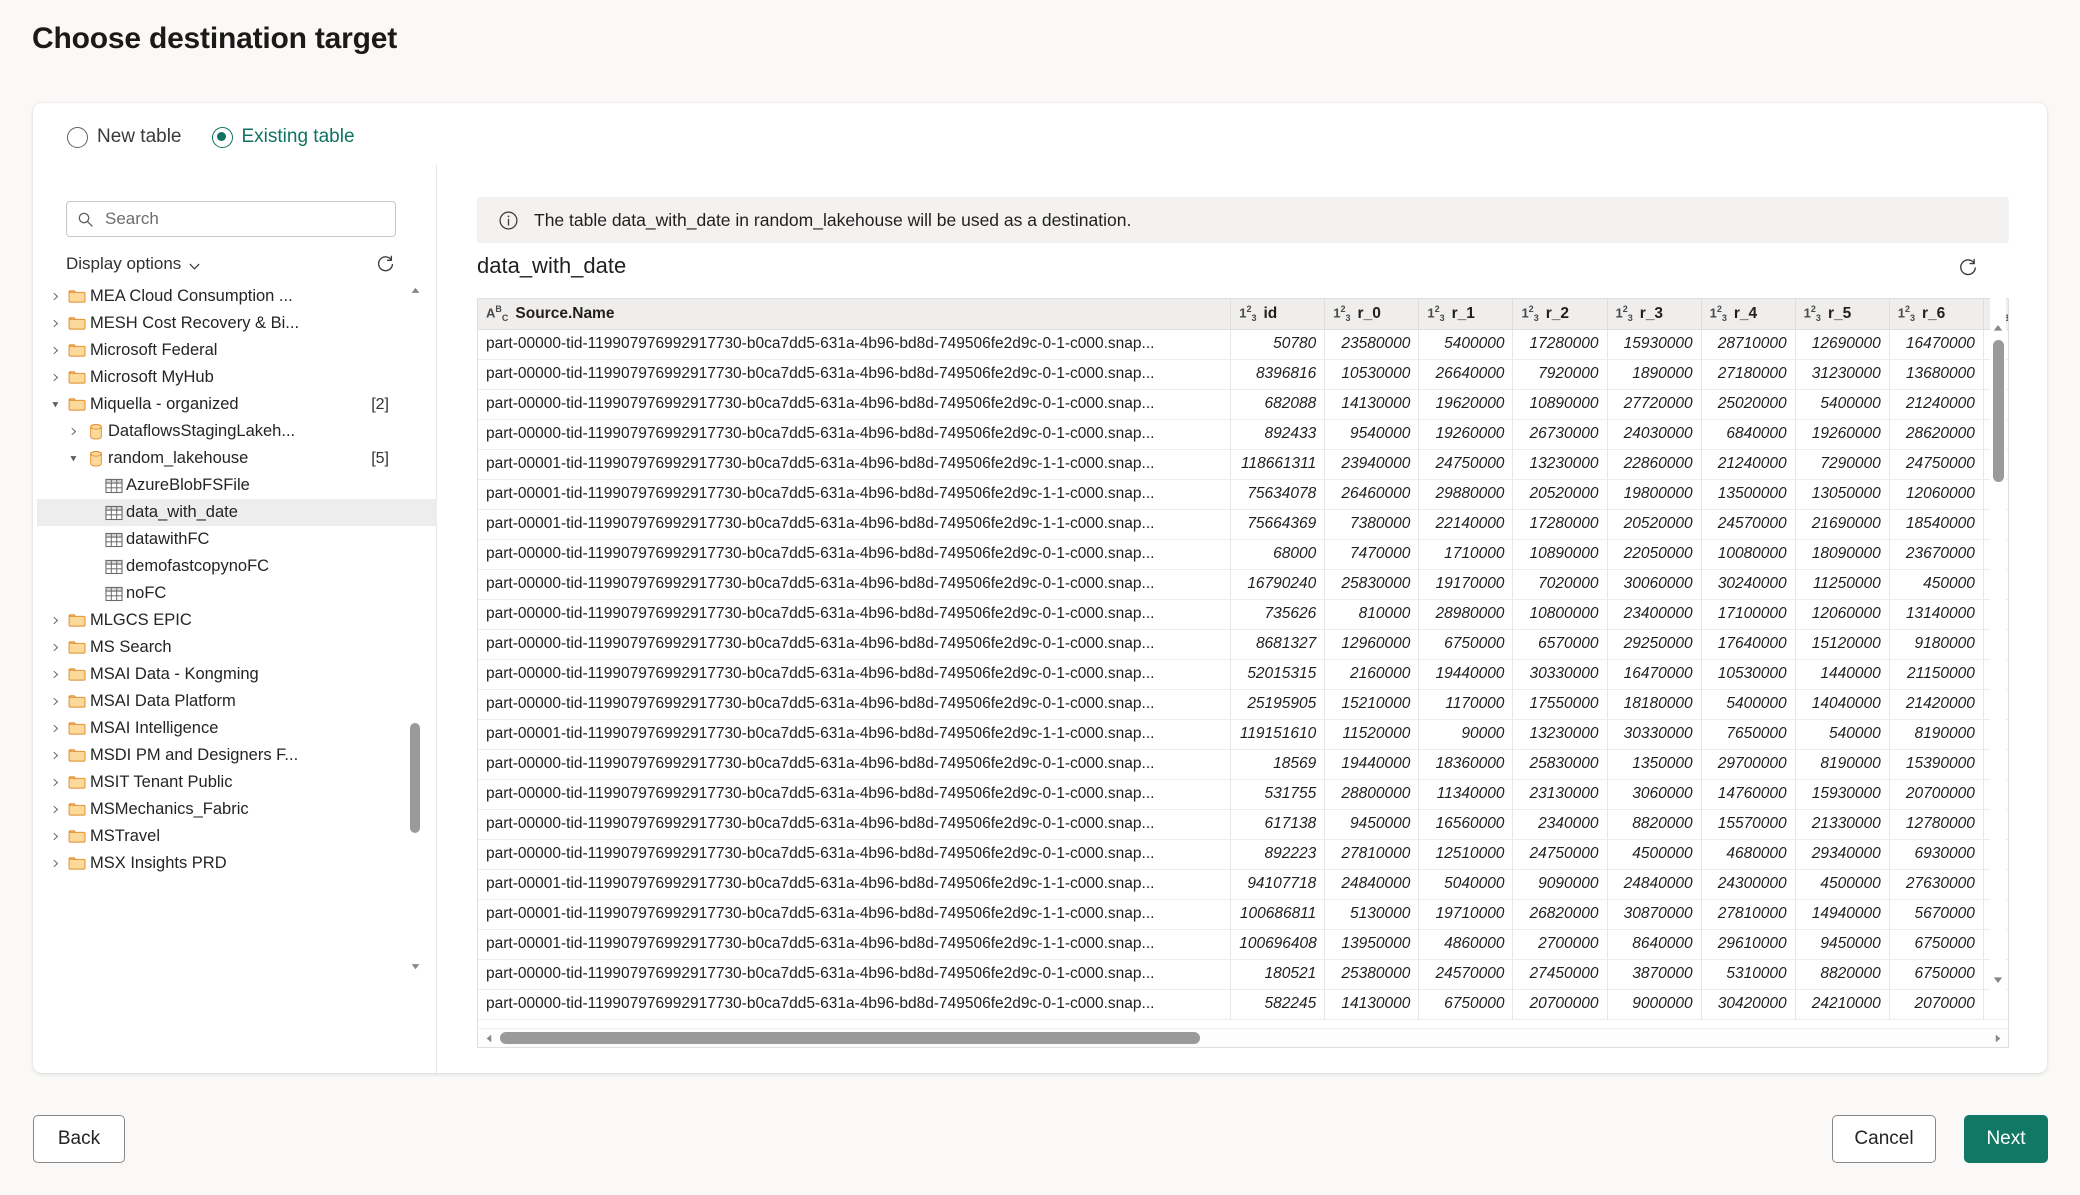 This screenshot has width=2080, height=1195. What do you see at coordinates (237, 404) in the screenshot?
I see `tree-item-miquella-organized: Miquella - organized [2]` at bounding box center [237, 404].